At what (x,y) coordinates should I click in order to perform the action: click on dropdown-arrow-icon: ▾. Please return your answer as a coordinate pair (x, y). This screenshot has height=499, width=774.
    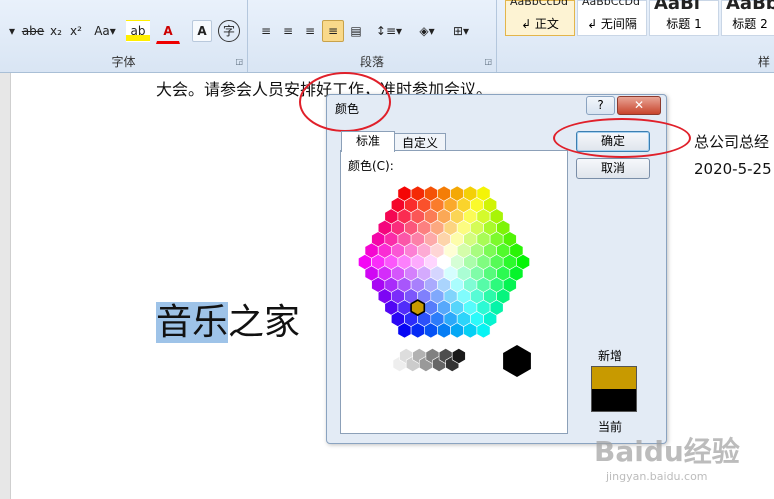
    Looking at the image, I should click on (12, 31).